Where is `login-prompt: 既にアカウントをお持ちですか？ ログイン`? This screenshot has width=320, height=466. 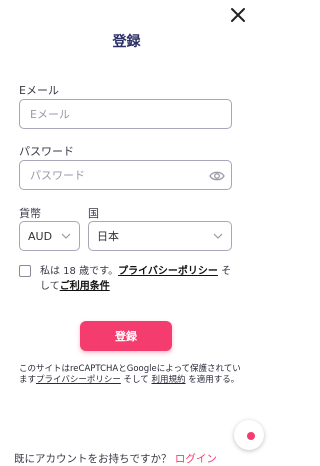
login-prompt: 既にアカウントをお持ちですか？ ログイン is located at coordinates (133, 458).